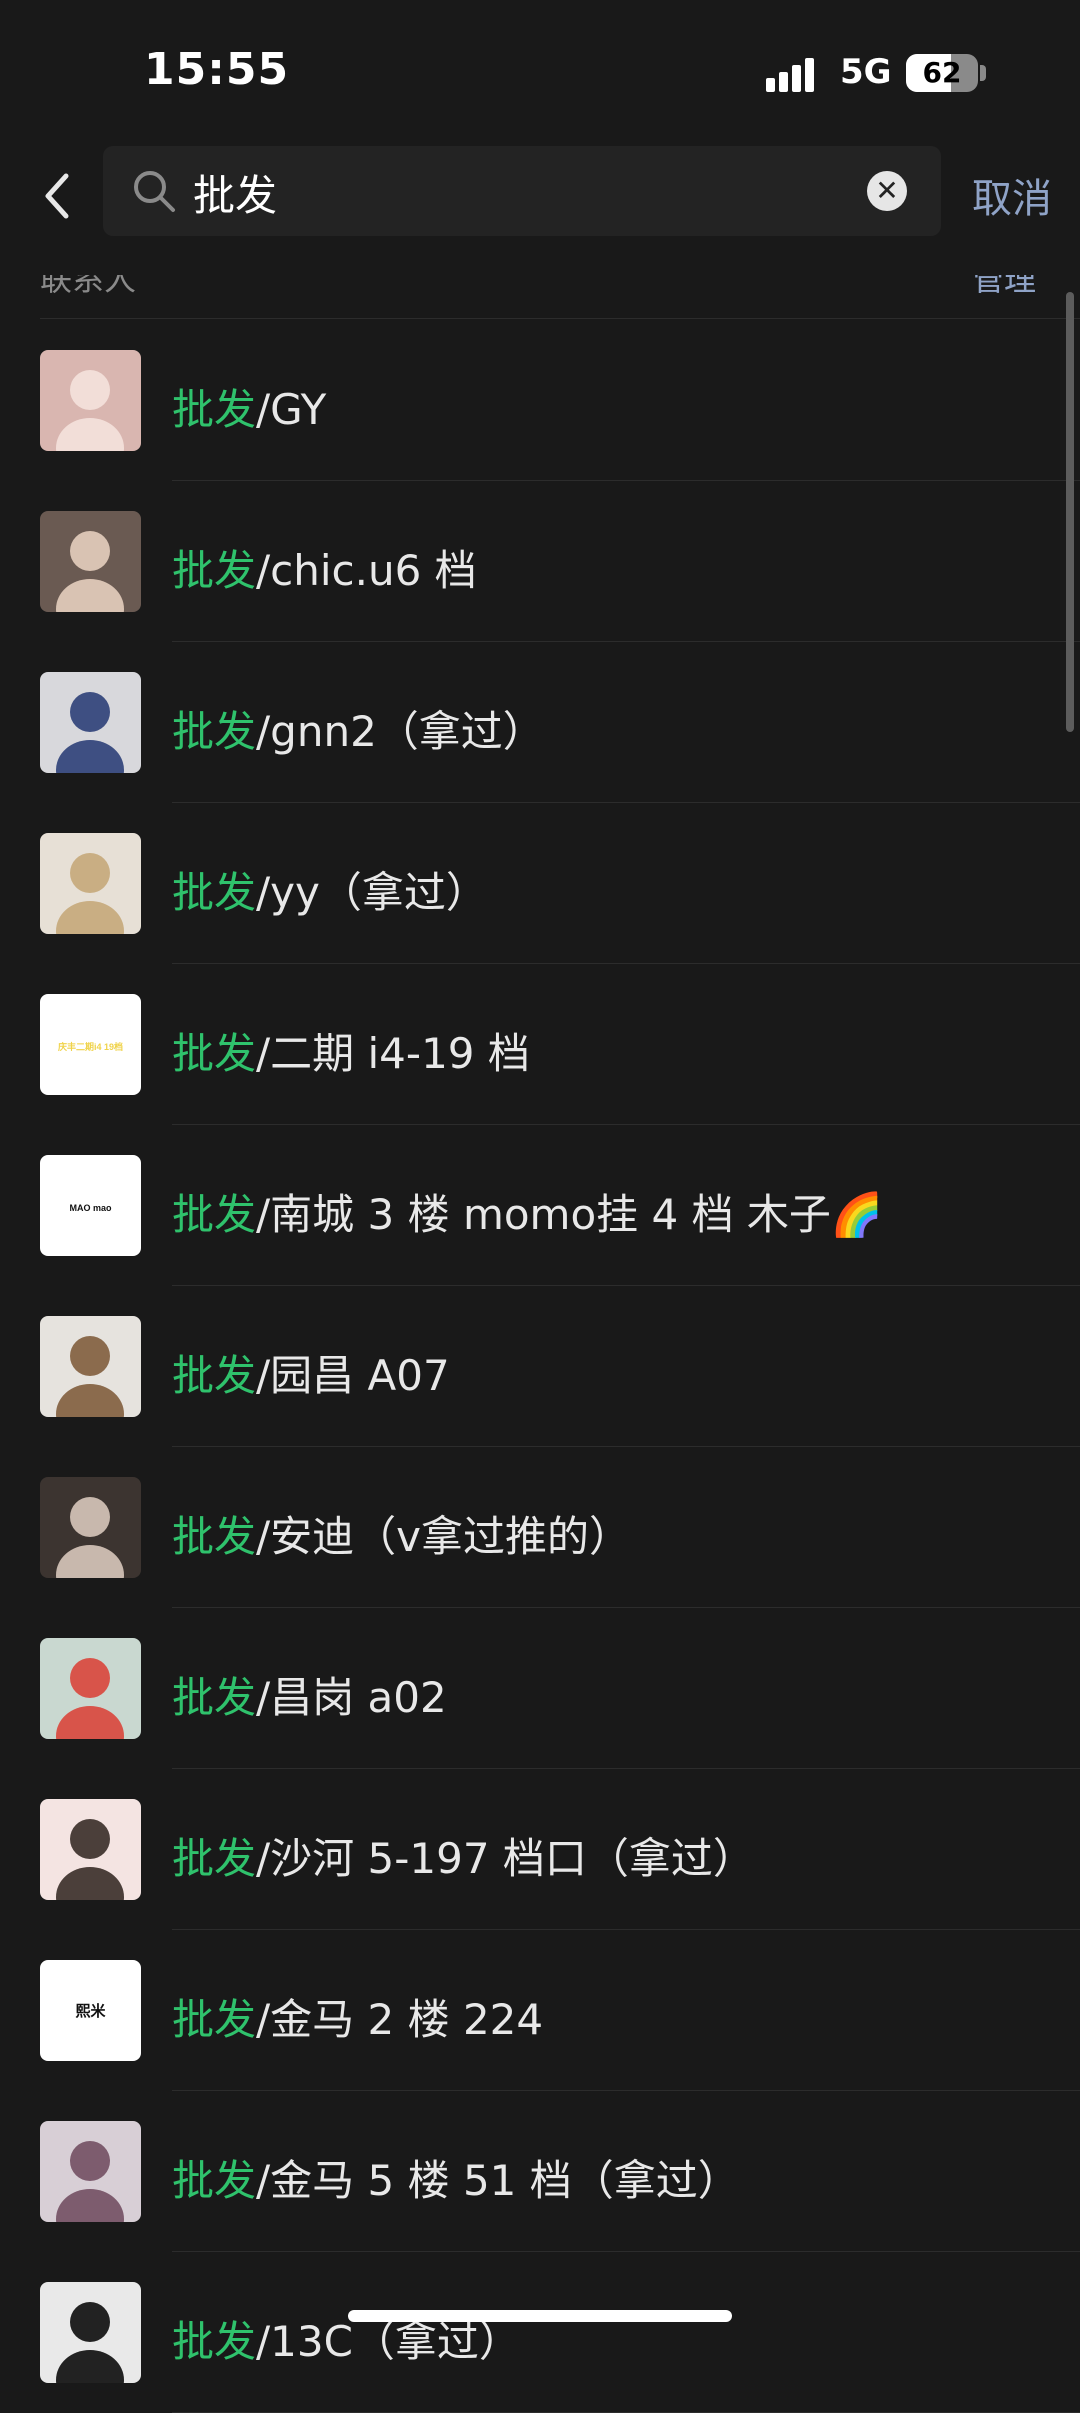  Describe the element at coordinates (522, 191) in the screenshot. I see `search-input: 批发 ✕` at that location.